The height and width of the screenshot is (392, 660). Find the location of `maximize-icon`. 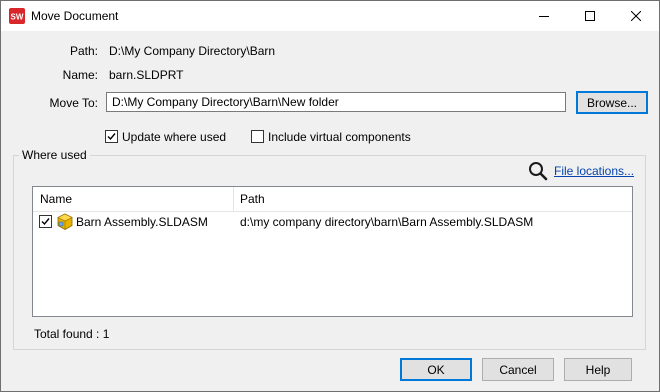

maximize-icon is located at coordinates (590, 16).